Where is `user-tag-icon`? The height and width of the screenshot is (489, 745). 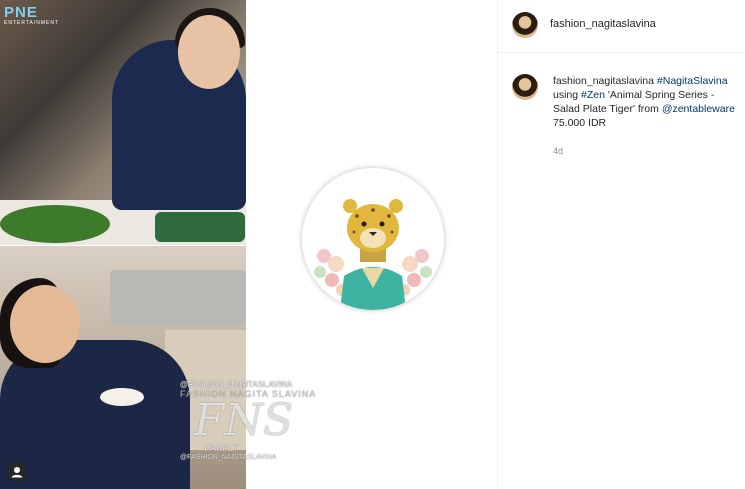
user-tag-icon is located at coordinates (17, 472).